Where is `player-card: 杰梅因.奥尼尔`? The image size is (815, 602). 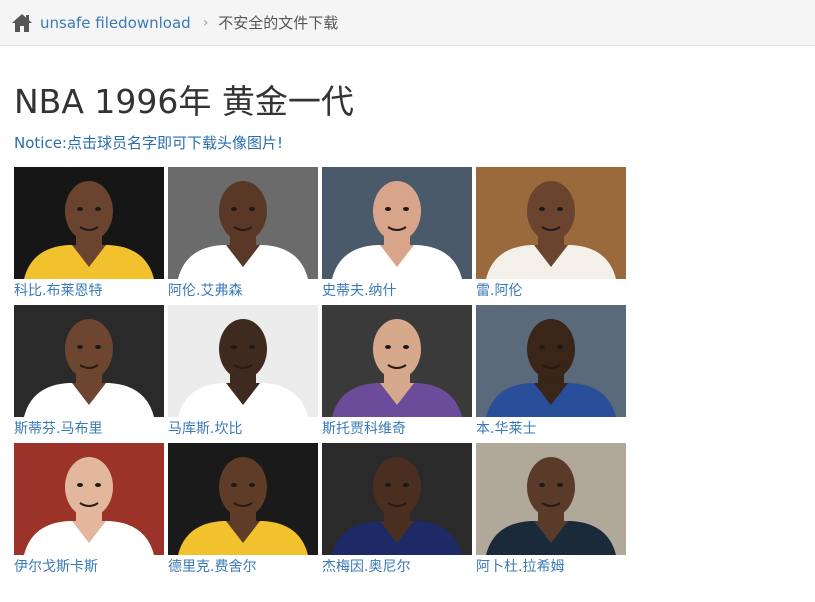
player-card: 杰梅因.奥尼尔 is located at coordinates (397, 510).